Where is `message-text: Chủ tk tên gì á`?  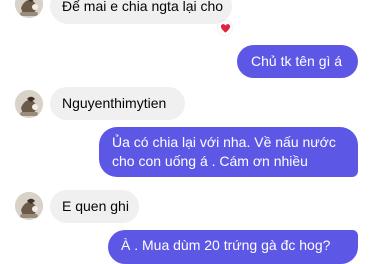 message-text: Chủ tk tên gì á is located at coordinates (297, 61).